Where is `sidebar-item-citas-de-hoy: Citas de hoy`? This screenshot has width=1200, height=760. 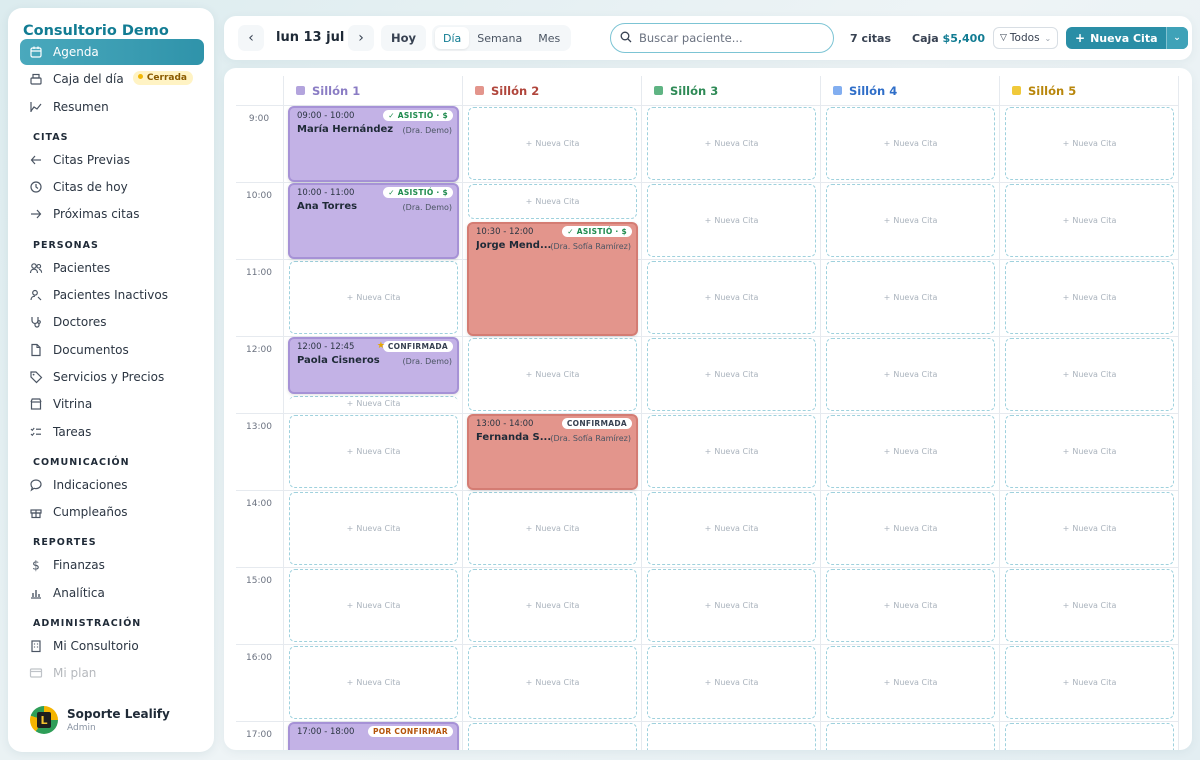
sidebar-item-citas-de-hoy: Citas de hoy is located at coordinates (112, 187).